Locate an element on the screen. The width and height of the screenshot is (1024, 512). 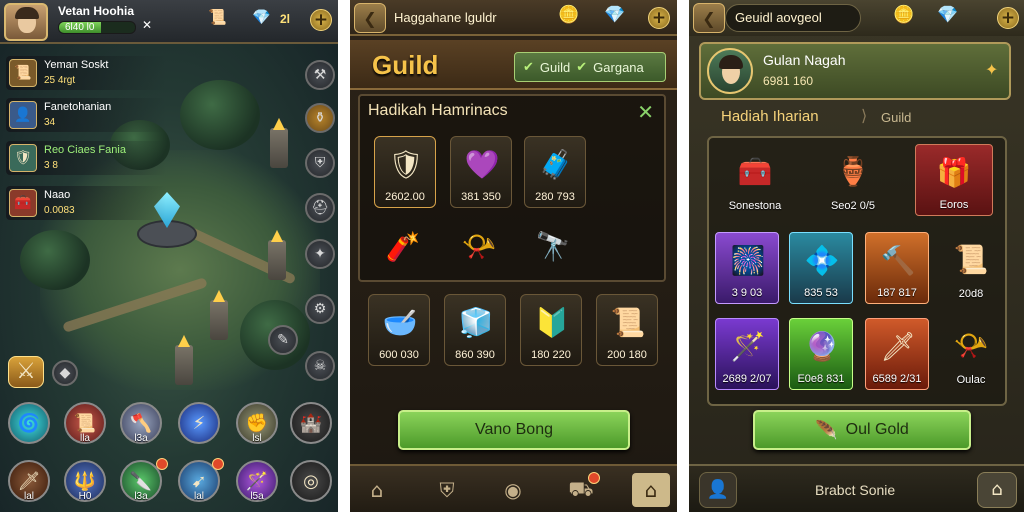
hero-portrait-icon: 👤 is located at coordinates (718, 490).